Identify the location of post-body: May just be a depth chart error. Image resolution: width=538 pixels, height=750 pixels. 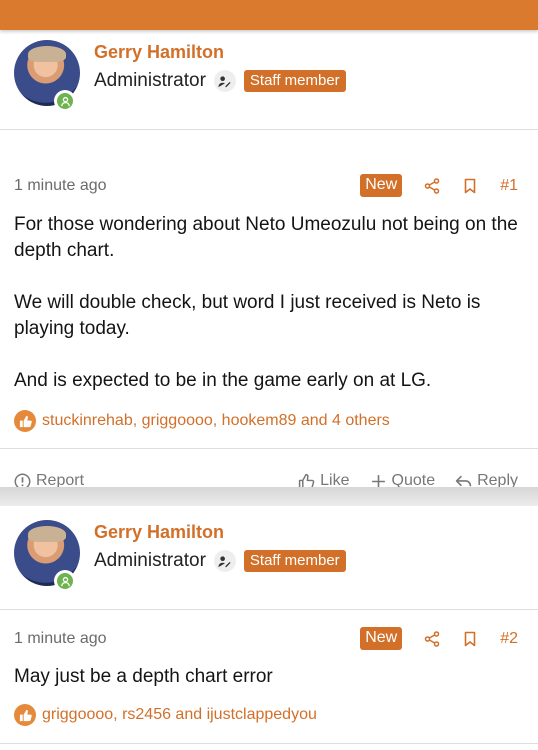
(267, 677).